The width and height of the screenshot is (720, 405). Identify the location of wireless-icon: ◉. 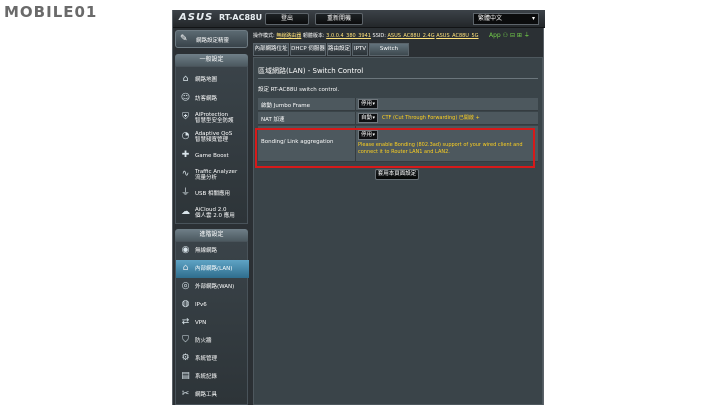
(185, 250).